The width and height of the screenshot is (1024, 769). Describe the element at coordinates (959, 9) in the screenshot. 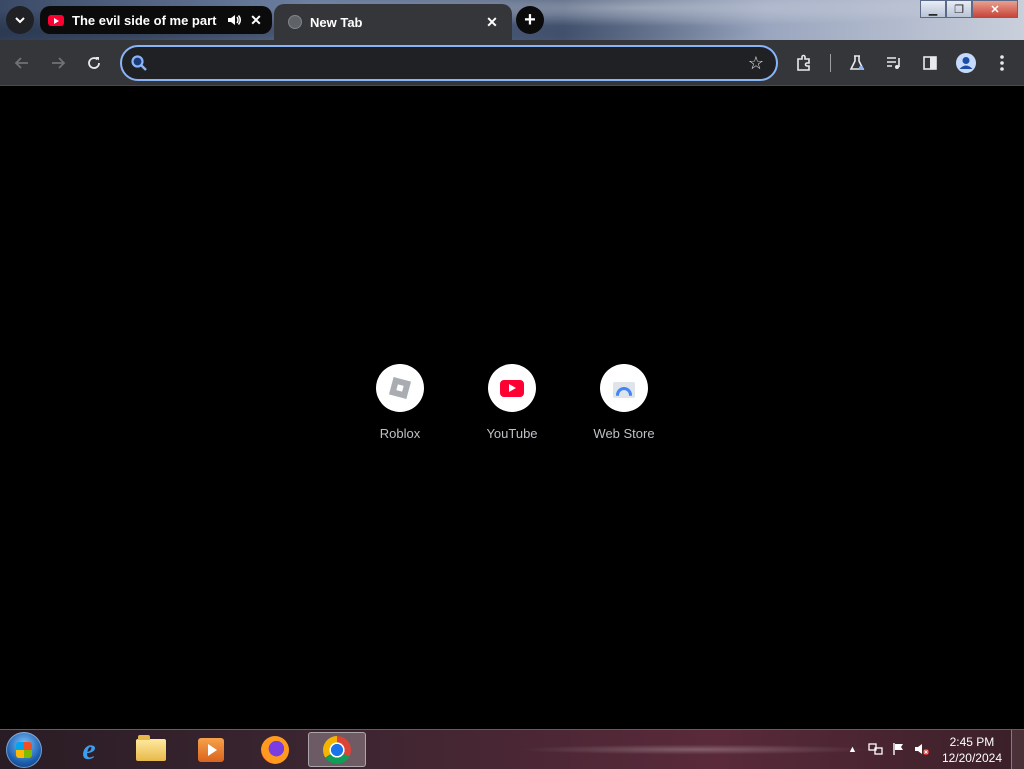

I see `restore-button: ❐` at that location.